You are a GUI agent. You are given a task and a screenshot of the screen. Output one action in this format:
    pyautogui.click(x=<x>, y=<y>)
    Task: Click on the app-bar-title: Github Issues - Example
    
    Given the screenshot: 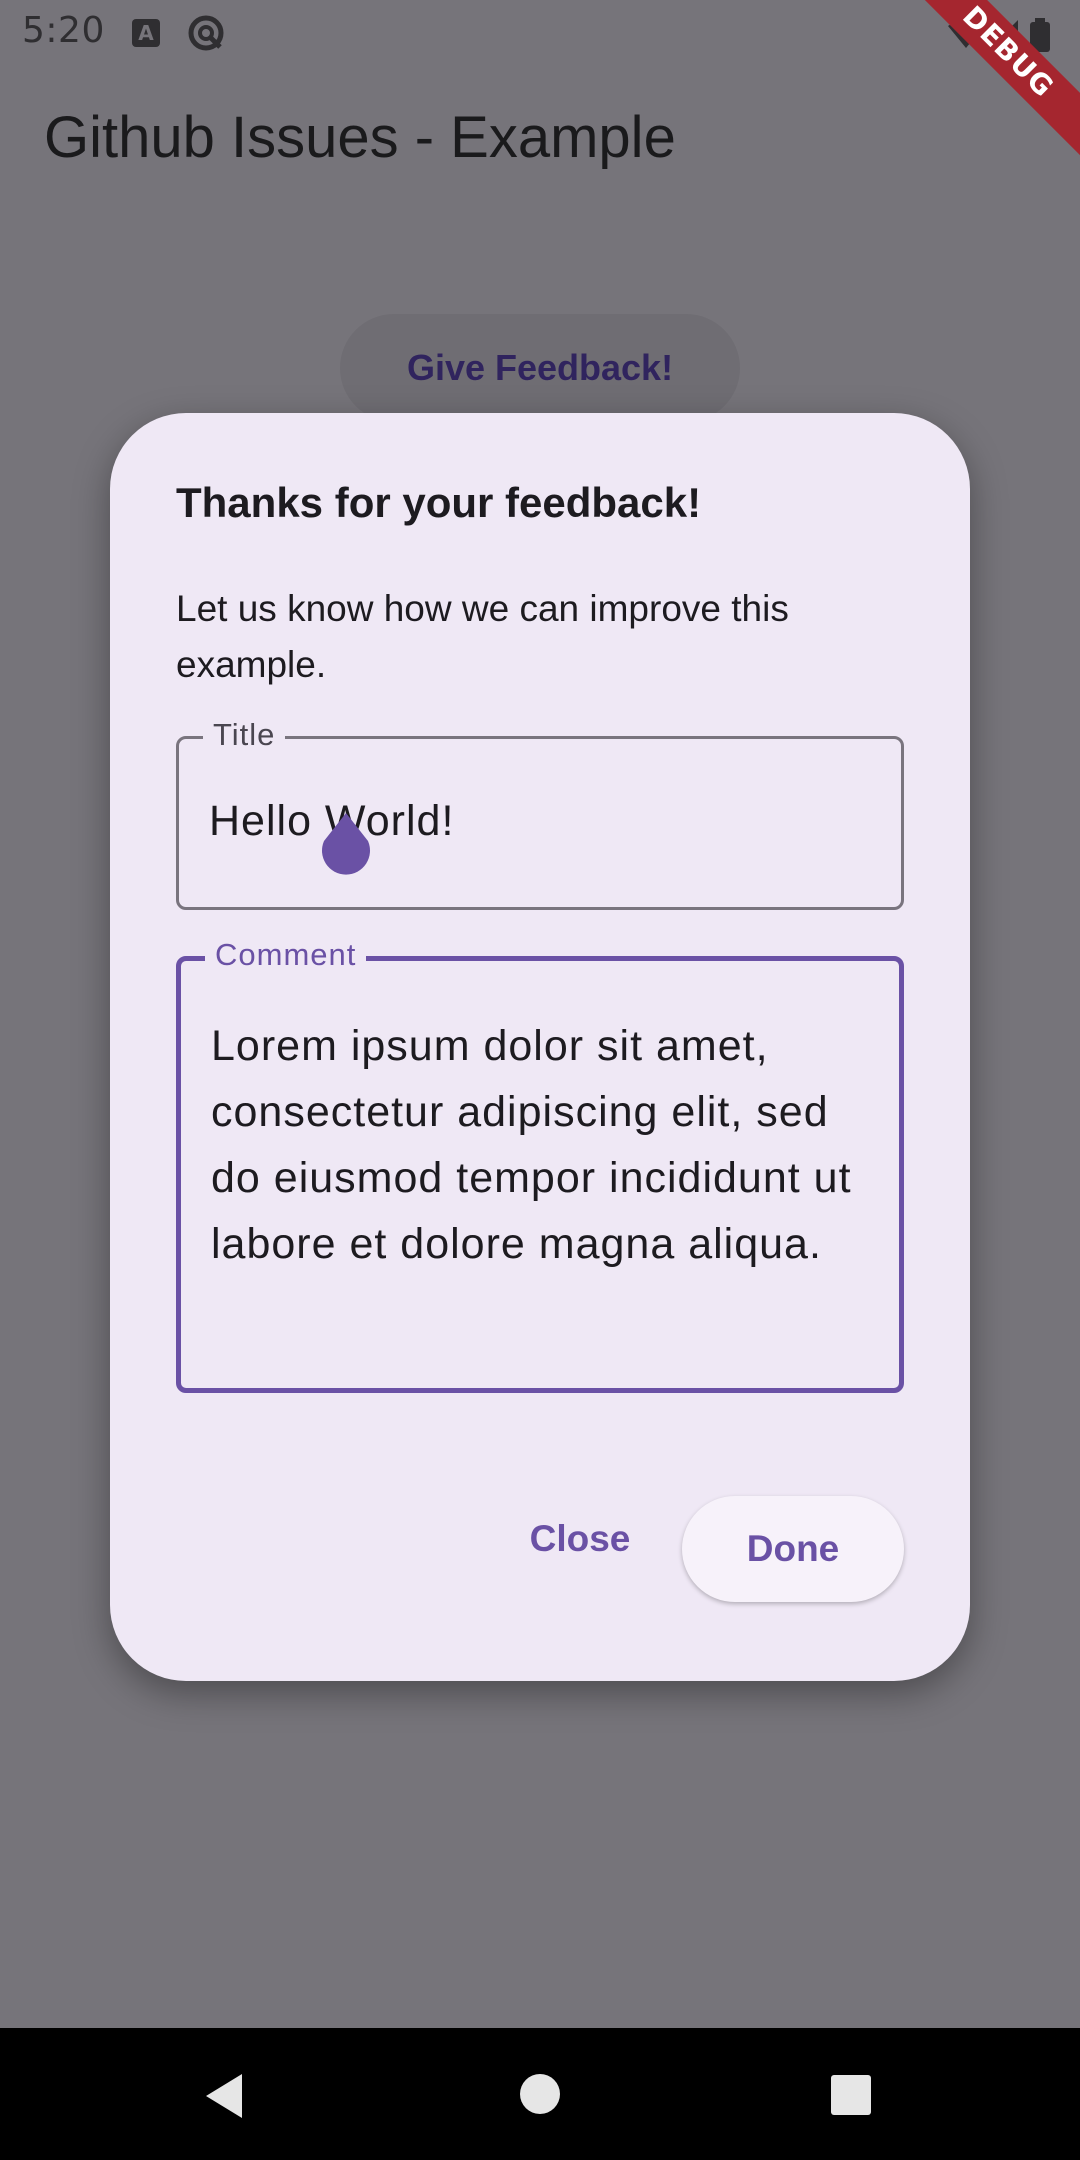 What is the action you would take?
    pyautogui.click(x=360, y=137)
    